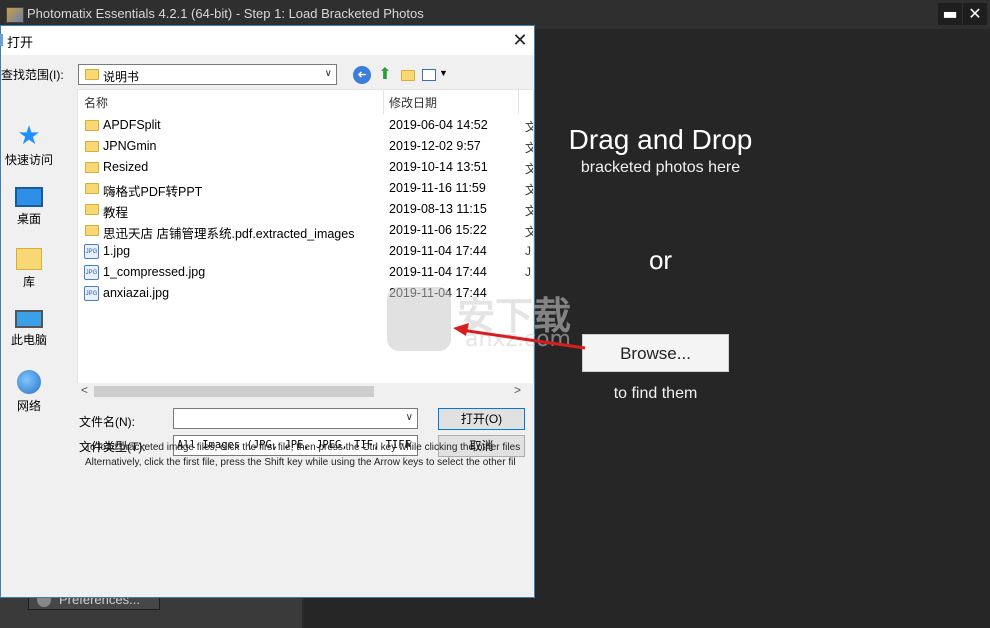 The width and height of the screenshot is (990, 628). What do you see at coordinates (305, 251) in the screenshot?
I see `file-row: JPG 1.jpg 2019-11-04 17:44 J` at bounding box center [305, 251].